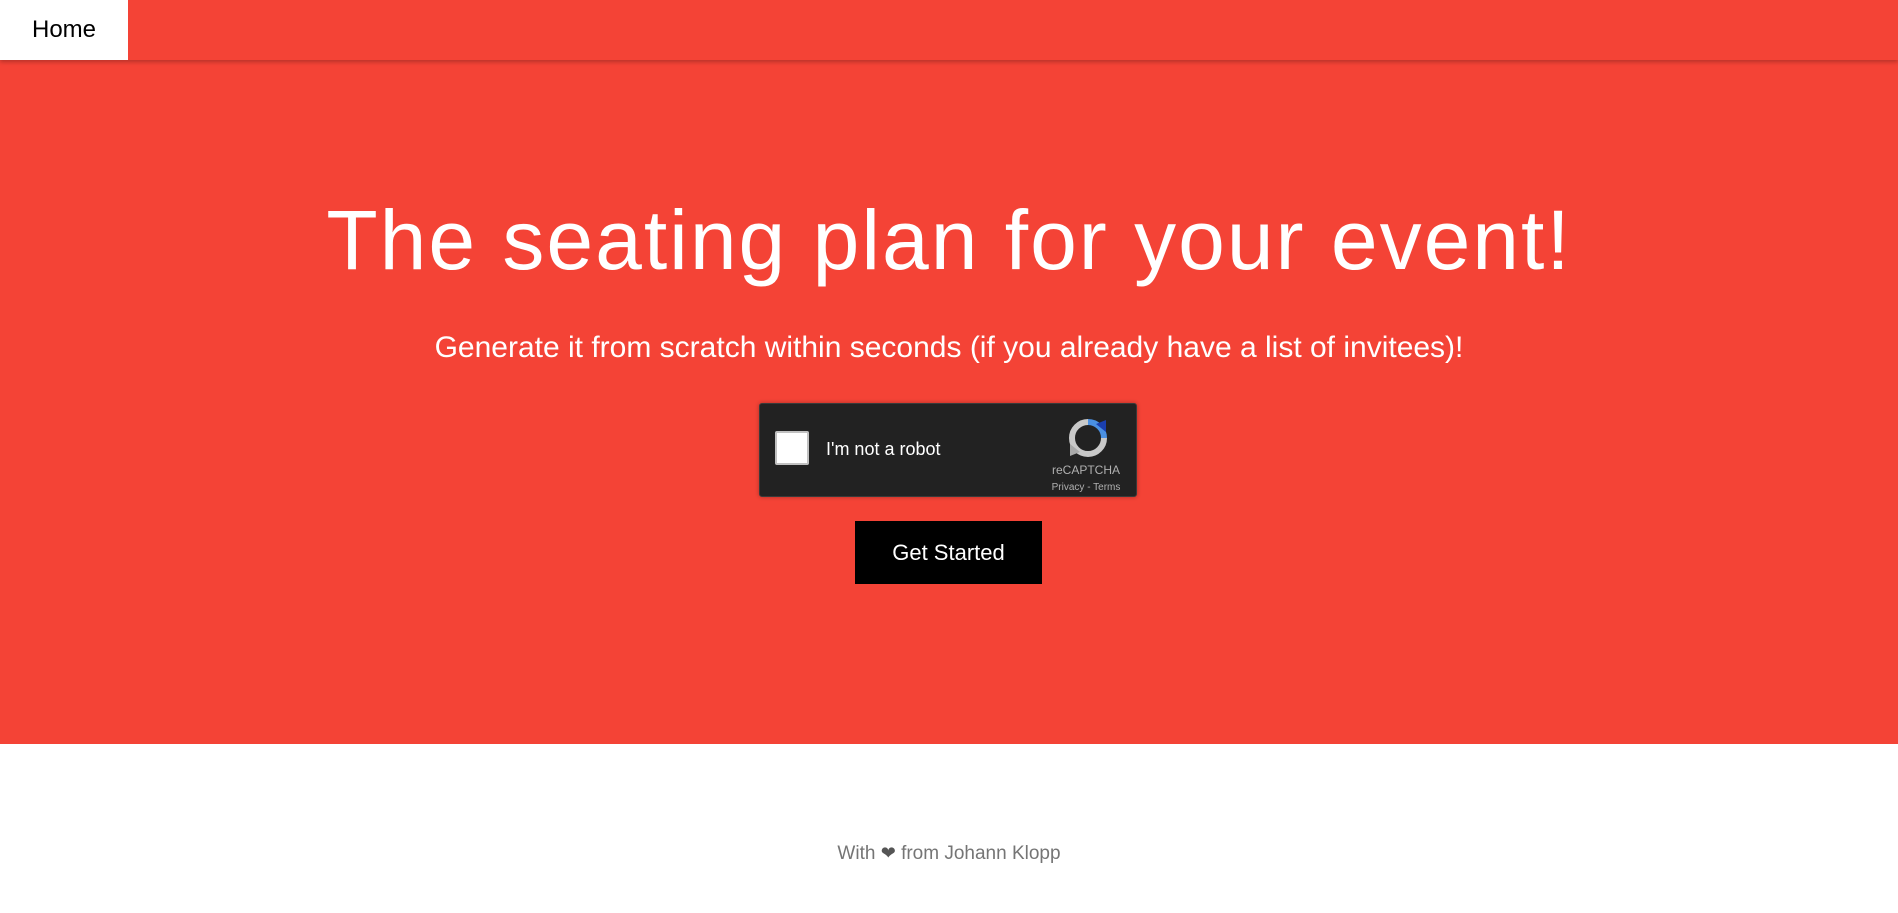  What do you see at coordinates (856, 853) in the screenshot?
I see `footer-prefix: With` at bounding box center [856, 853].